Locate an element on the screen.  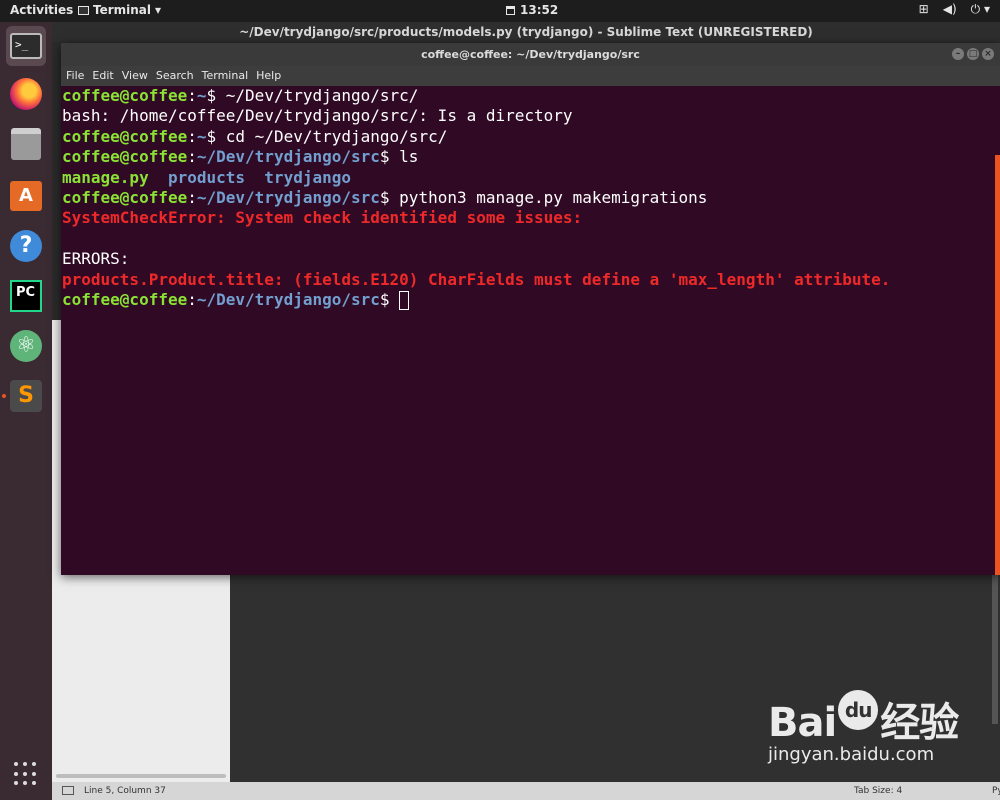
power-icon: ⏻ ▾ is located at coordinates (980, 9).